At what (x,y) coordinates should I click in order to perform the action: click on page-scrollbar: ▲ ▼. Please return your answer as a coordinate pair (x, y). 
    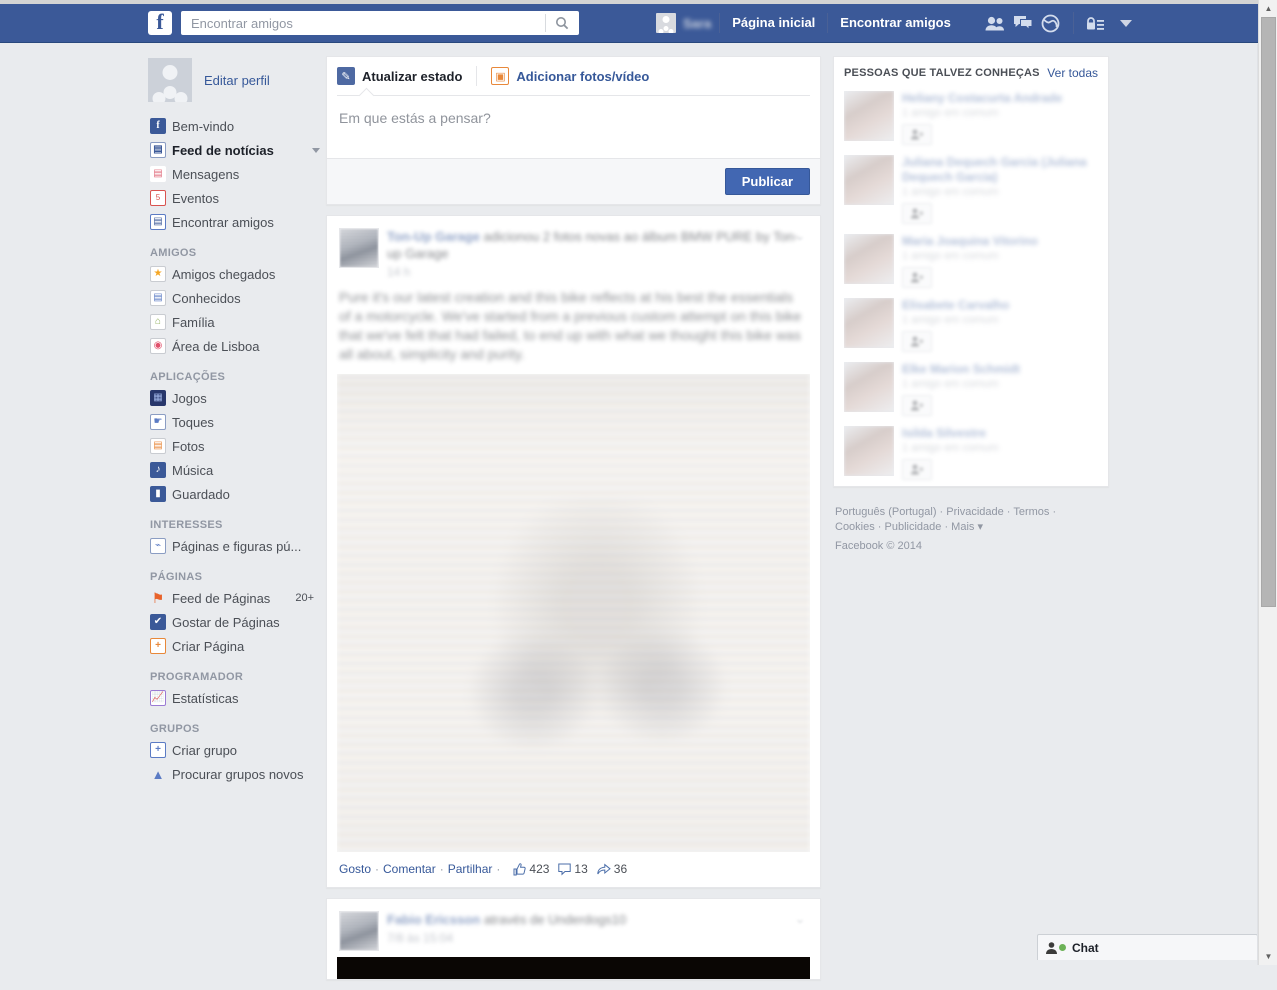
    Looking at the image, I should click on (1267, 482).